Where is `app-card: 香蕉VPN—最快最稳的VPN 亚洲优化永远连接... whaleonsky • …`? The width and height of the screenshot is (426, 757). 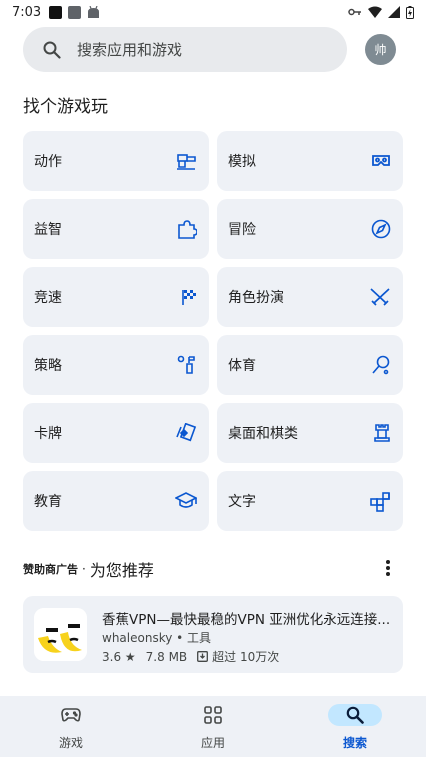 app-card: 香蕉VPN—最快最稳的VPN 亚洲优化永远连接... whaleonsky • … is located at coordinates (213, 634).